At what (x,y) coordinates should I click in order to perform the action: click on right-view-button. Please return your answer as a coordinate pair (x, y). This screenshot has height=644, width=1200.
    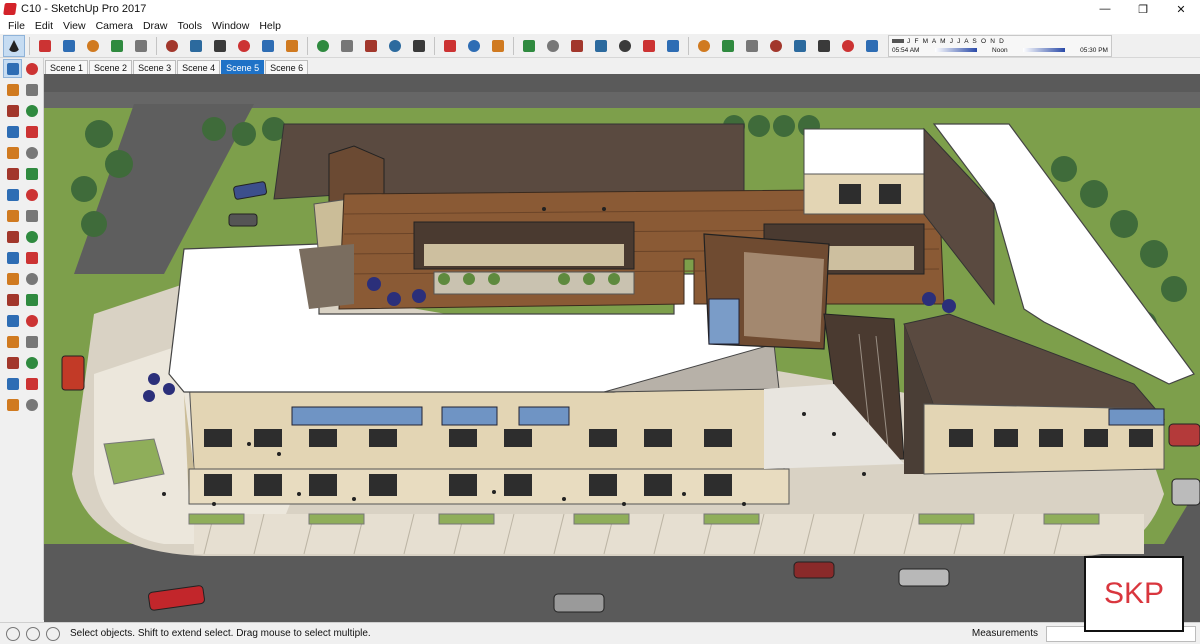
    Looking at the image, I should click on (649, 46).